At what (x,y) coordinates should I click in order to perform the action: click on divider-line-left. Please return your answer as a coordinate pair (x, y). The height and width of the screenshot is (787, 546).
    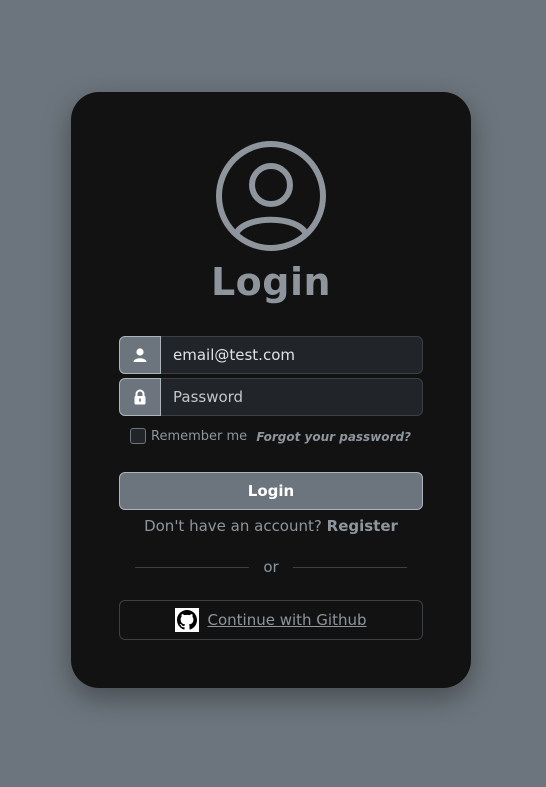
    Looking at the image, I should click on (192, 567).